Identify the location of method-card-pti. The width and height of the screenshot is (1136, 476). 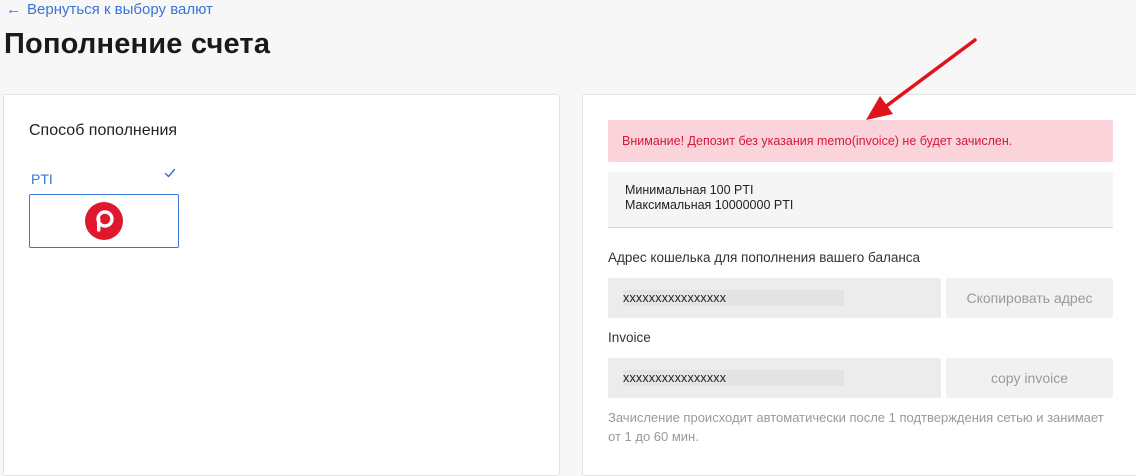
(104, 221).